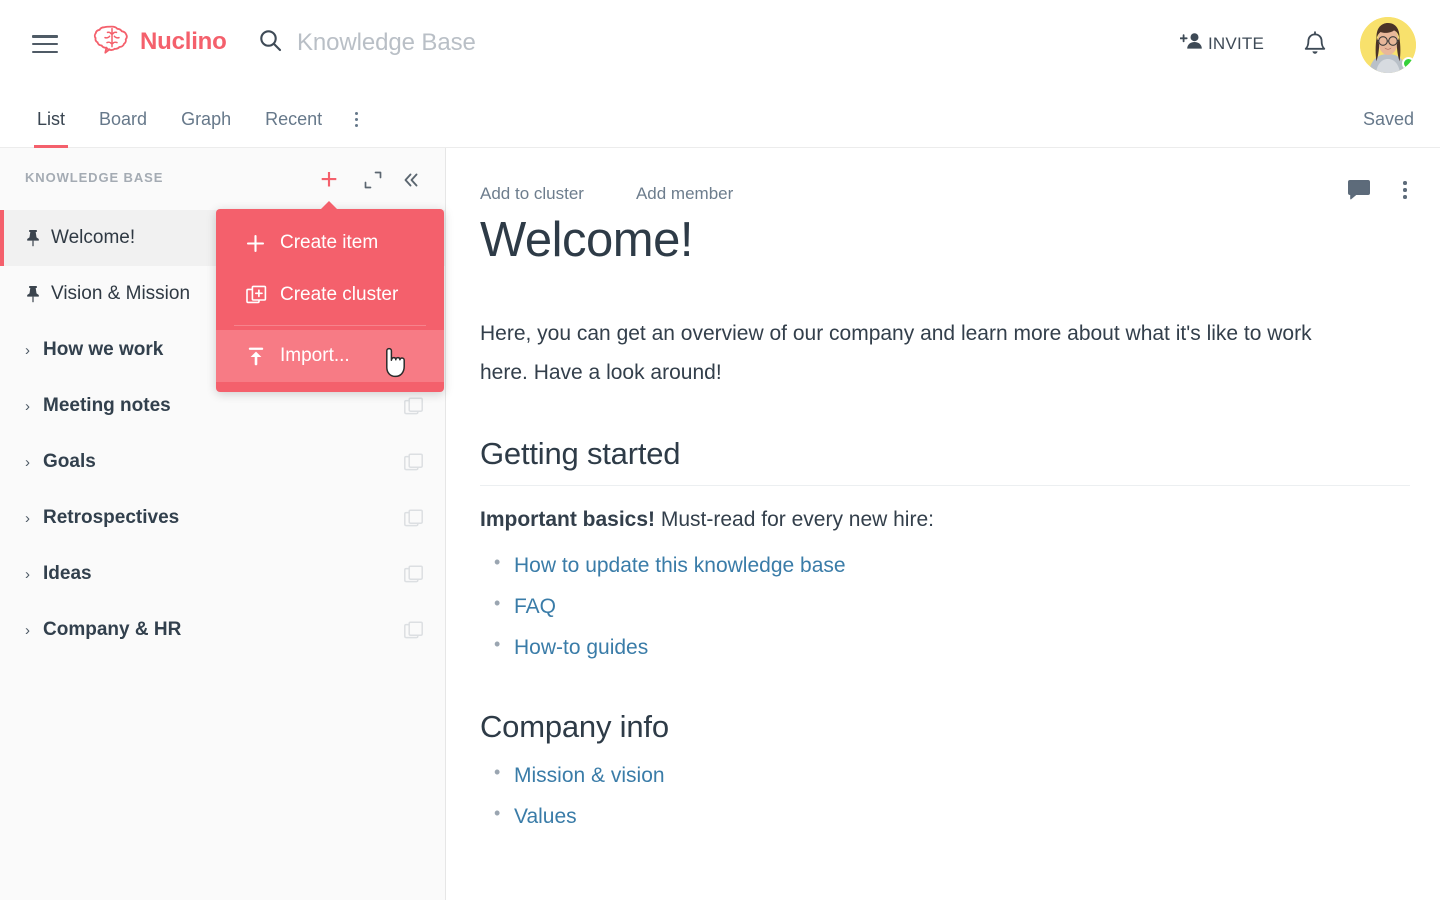 This screenshot has width=1440, height=900. I want to click on view-tabs: List Board Graph Recent, so click(197, 119).